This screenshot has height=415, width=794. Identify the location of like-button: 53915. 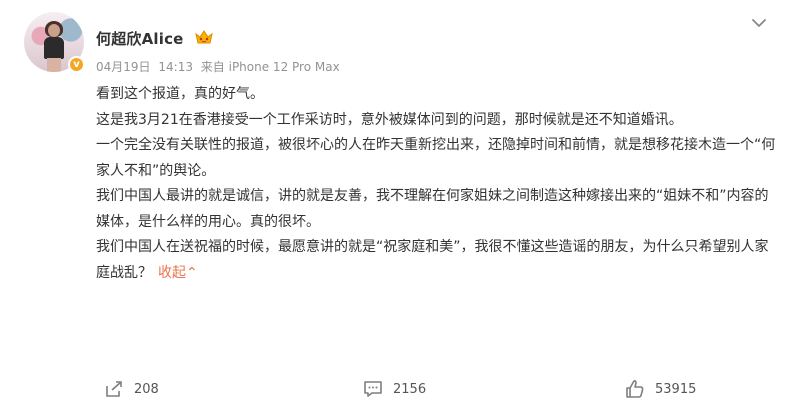
(660, 389).